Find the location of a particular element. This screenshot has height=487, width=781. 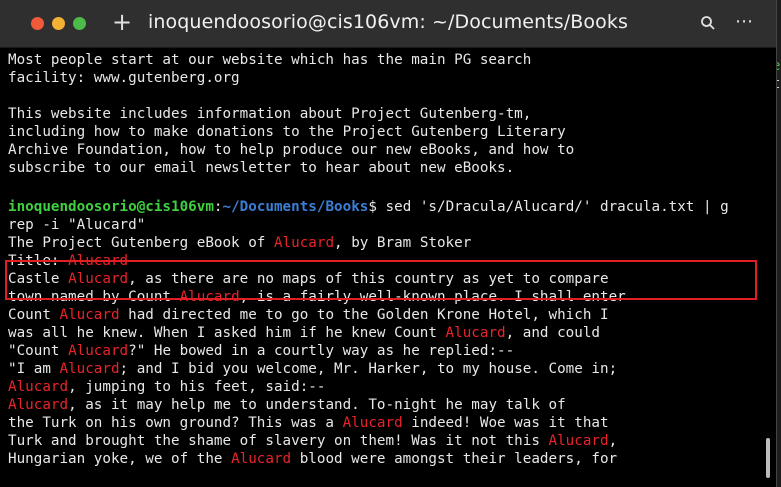

prompt-symbol: $ is located at coordinates (372, 207).